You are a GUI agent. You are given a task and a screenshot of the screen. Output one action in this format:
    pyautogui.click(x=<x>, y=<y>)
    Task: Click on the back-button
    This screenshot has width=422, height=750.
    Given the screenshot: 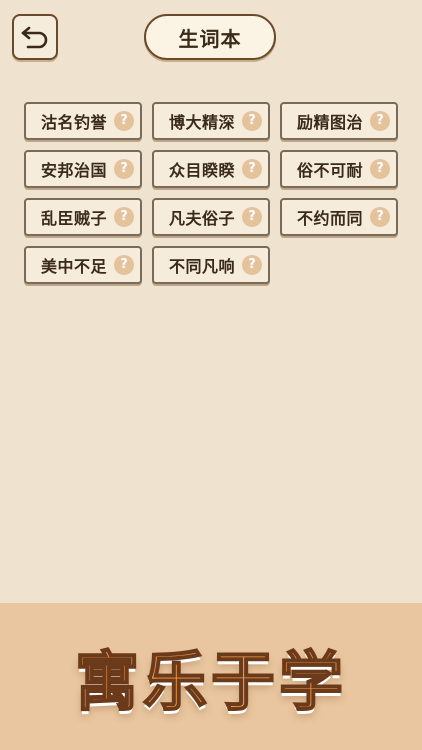 What is the action you would take?
    pyautogui.click(x=35, y=37)
    